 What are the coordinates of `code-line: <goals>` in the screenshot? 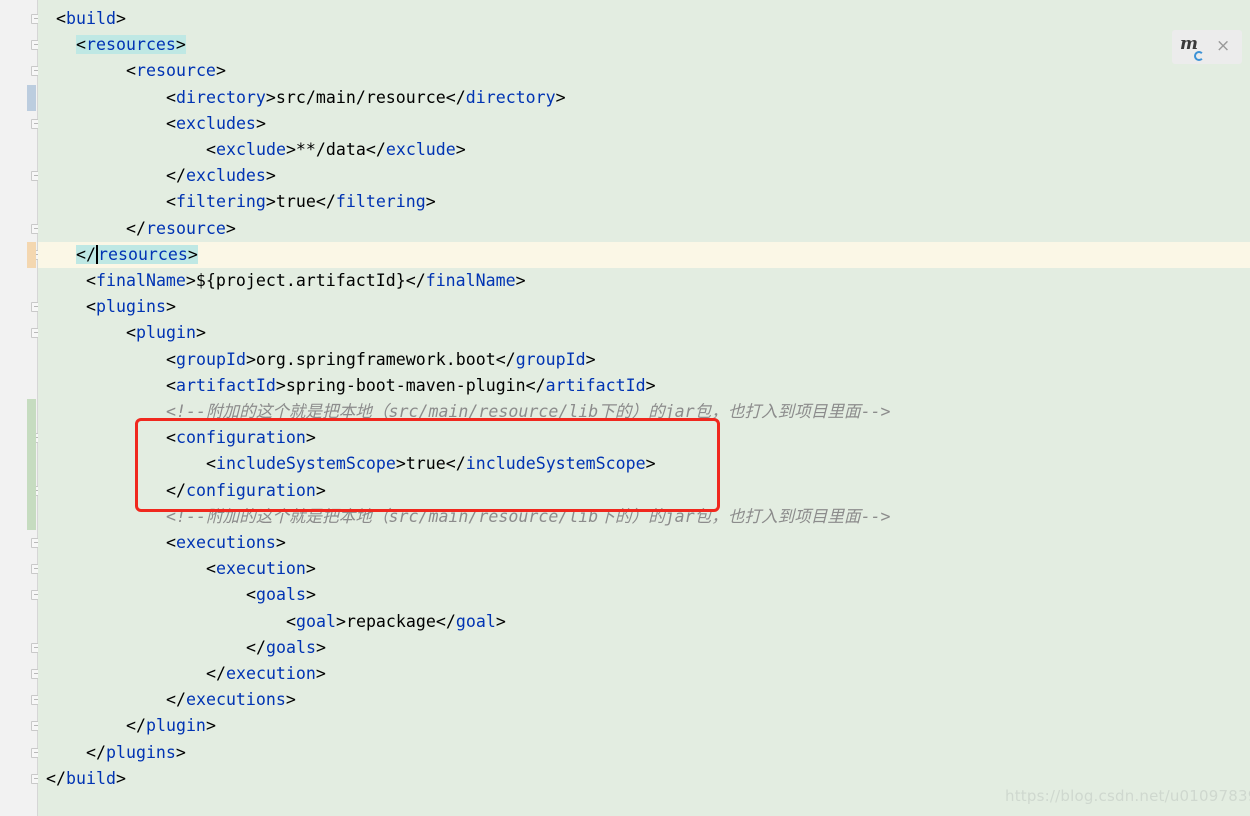 It's located at (644, 595).